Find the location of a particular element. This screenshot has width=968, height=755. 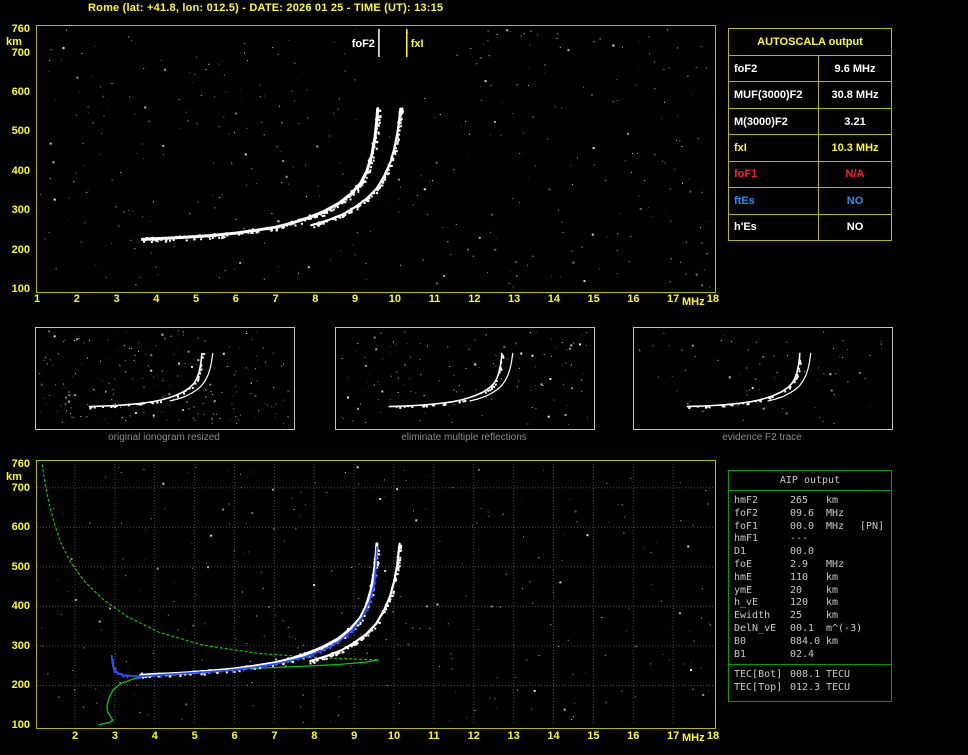

autoscala-parameter-value: NO is located at coordinates (855, 227).